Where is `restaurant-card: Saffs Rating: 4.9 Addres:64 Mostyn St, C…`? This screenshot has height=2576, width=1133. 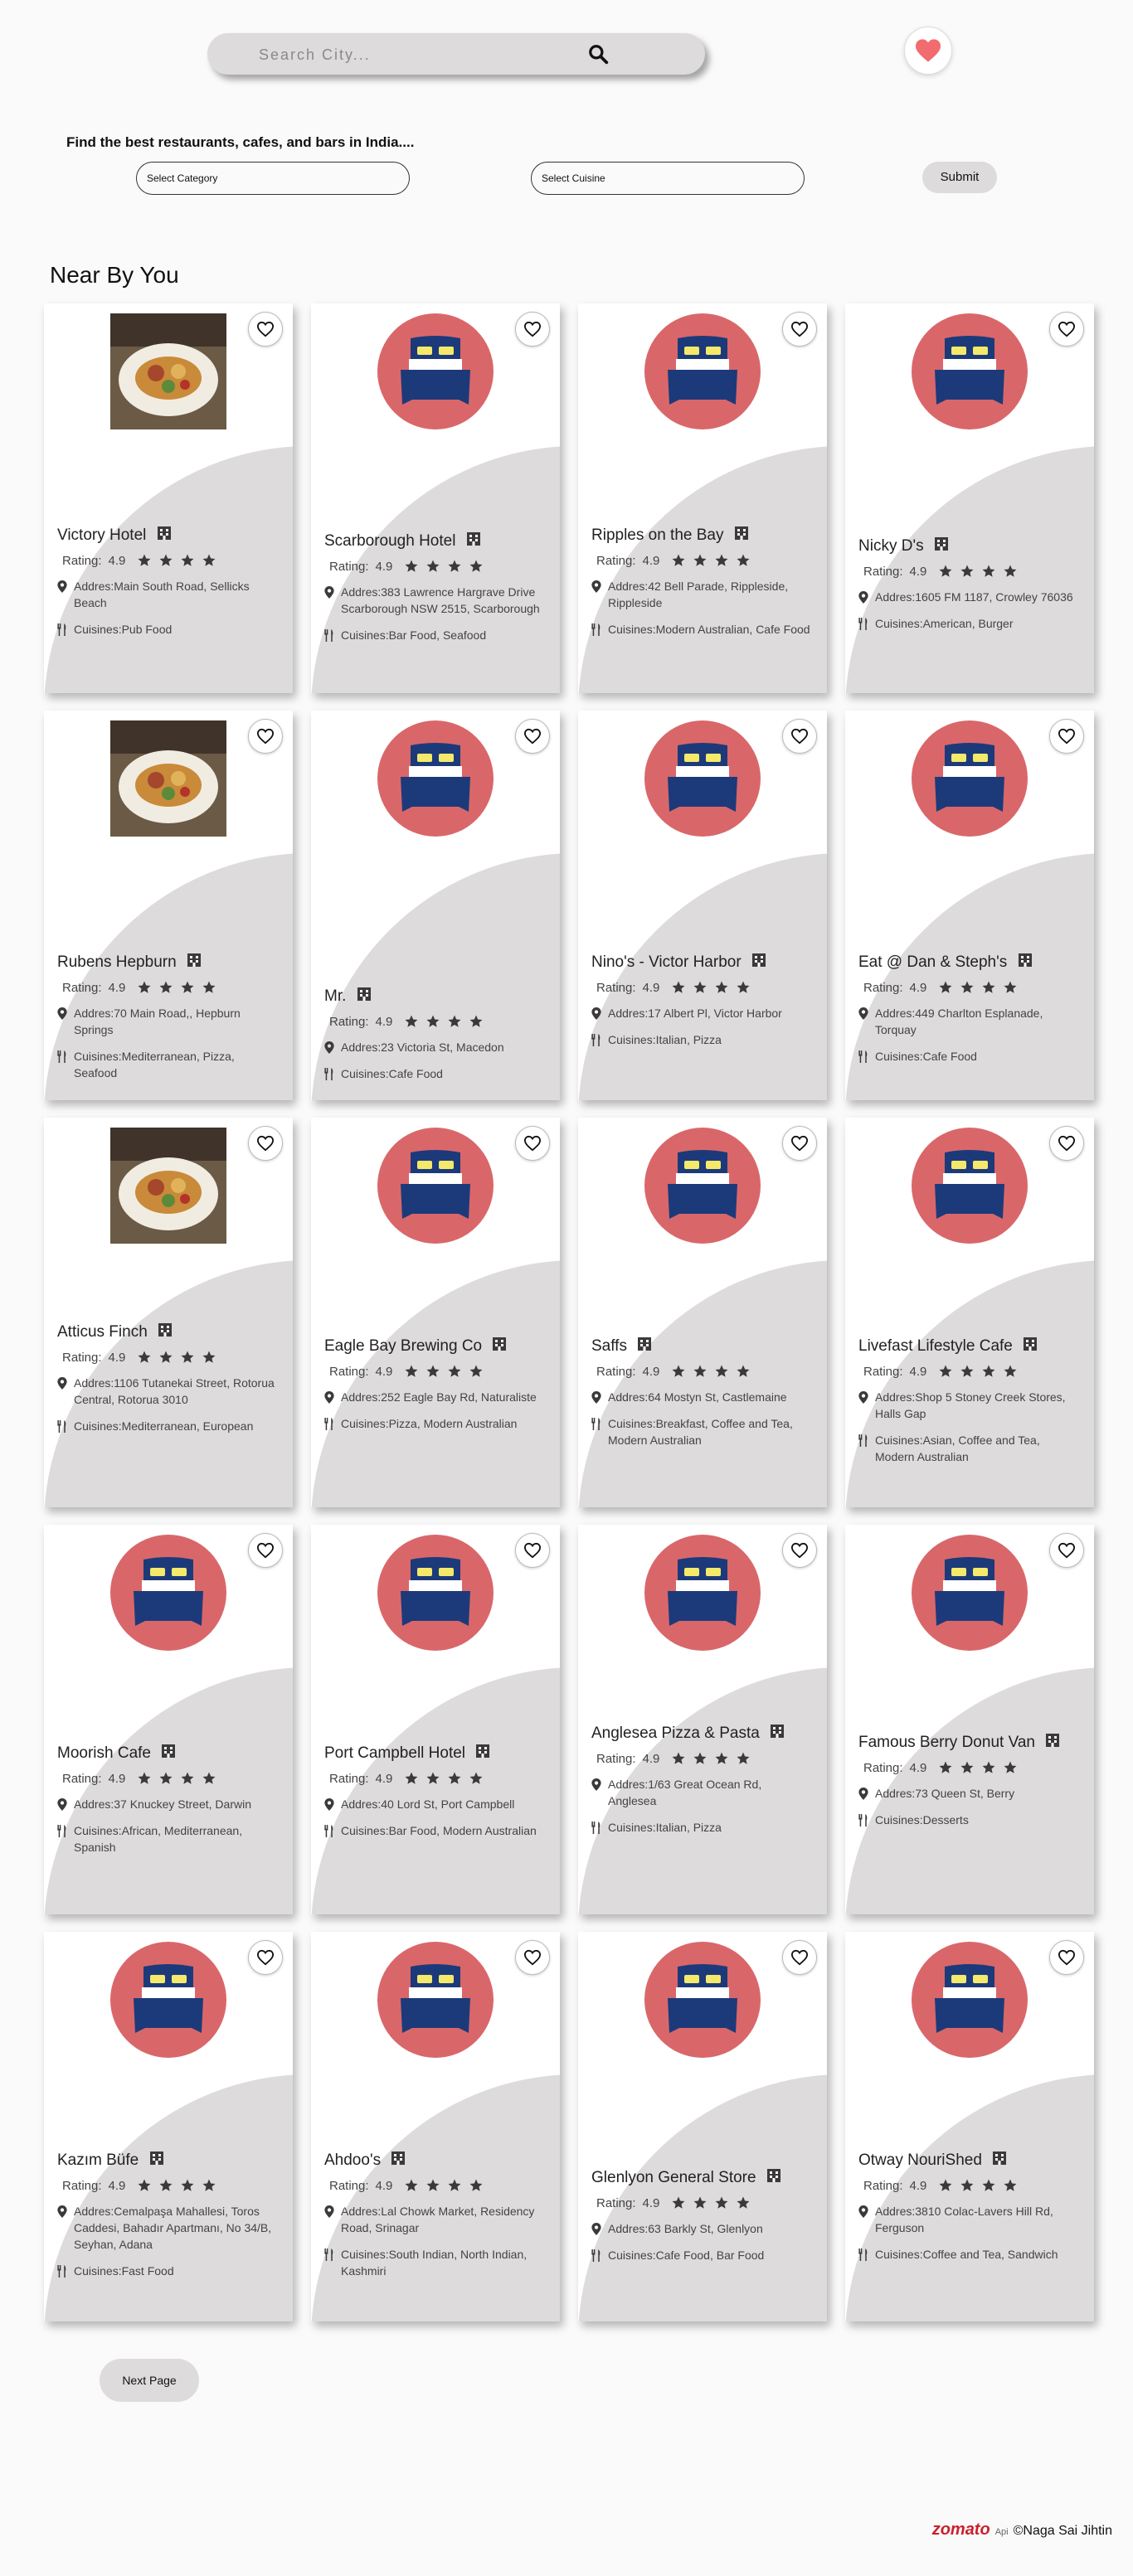 restaurant-card: Saffs Rating: 4.9 Addres:64 Mostyn St, C… is located at coordinates (703, 1312).